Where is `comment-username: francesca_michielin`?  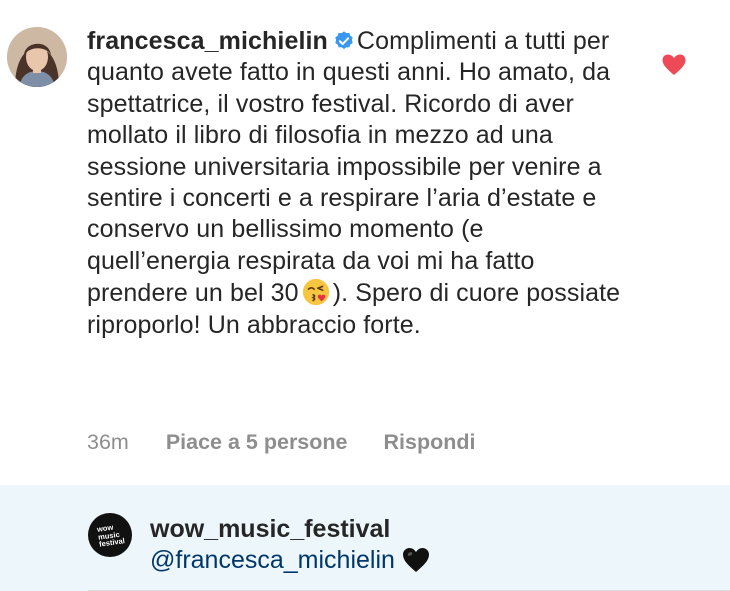
comment-username: francesca_michielin is located at coordinates (207, 41).